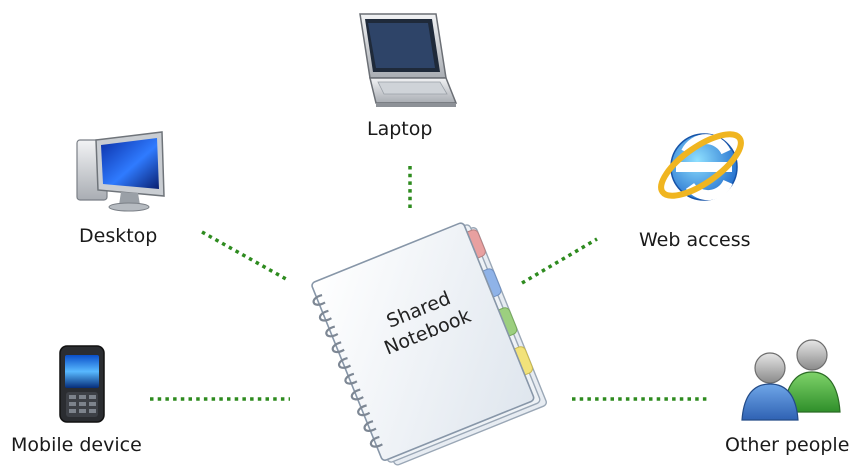 The image size is (865, 471). Describe the element at coordinates (408, 60) in the screenshot. I see `laptop-icon` at that location.